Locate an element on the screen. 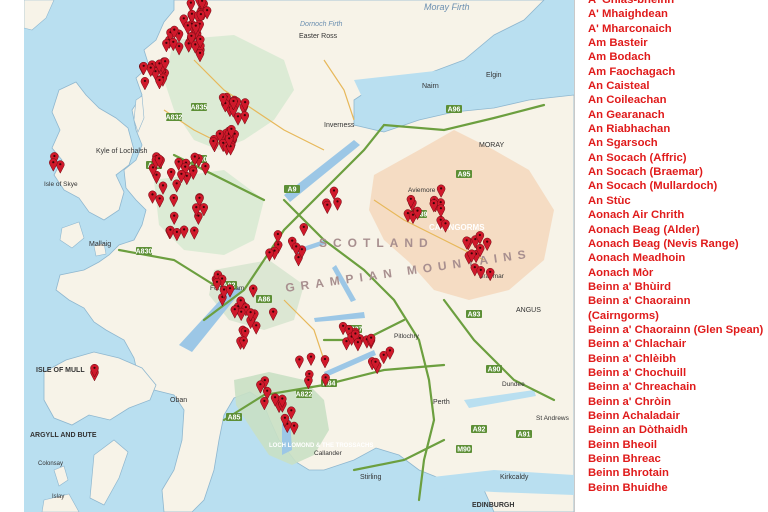 Image resolution: width=768 pixels, height=512 pixels. munro-link: Beinn an Dòthaidh is located at coordinates (674, 430).